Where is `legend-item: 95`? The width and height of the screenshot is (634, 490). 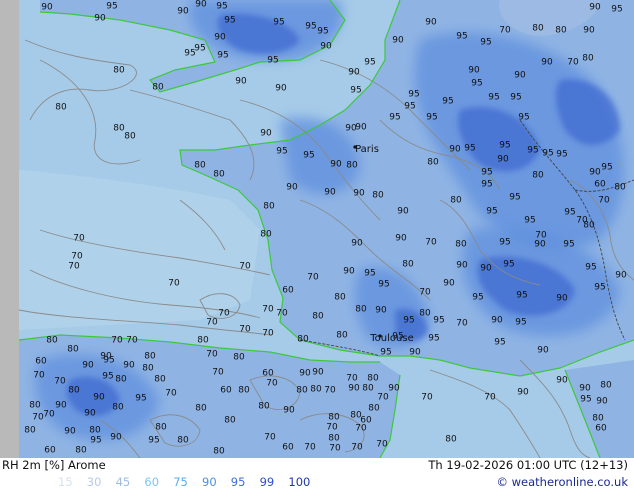
legend-item: 95 is located at coordinates (238, 482).